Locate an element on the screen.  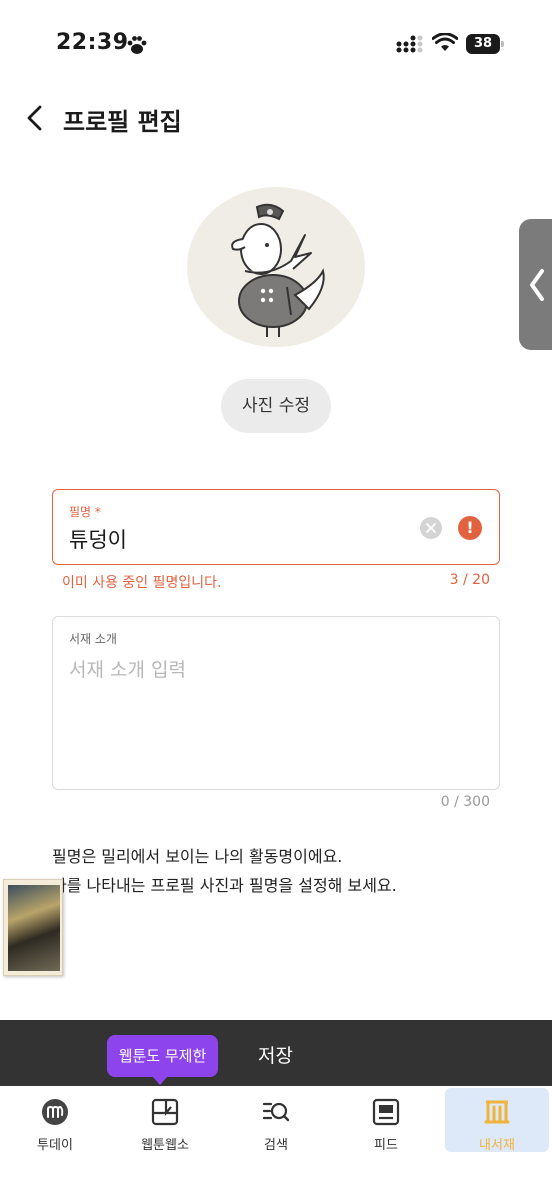
save-button: 저장 is located at coordinates (275, 1054).